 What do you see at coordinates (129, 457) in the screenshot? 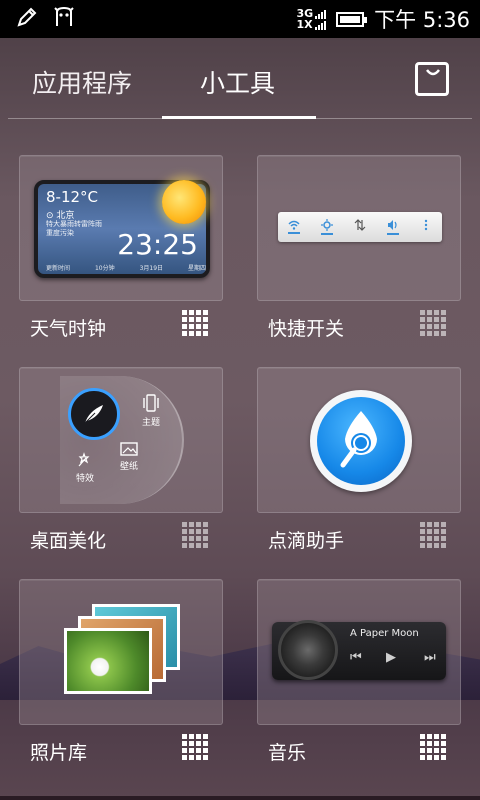
I see `wallpaper-option: 壁纸` at bounding box center [129, 457].